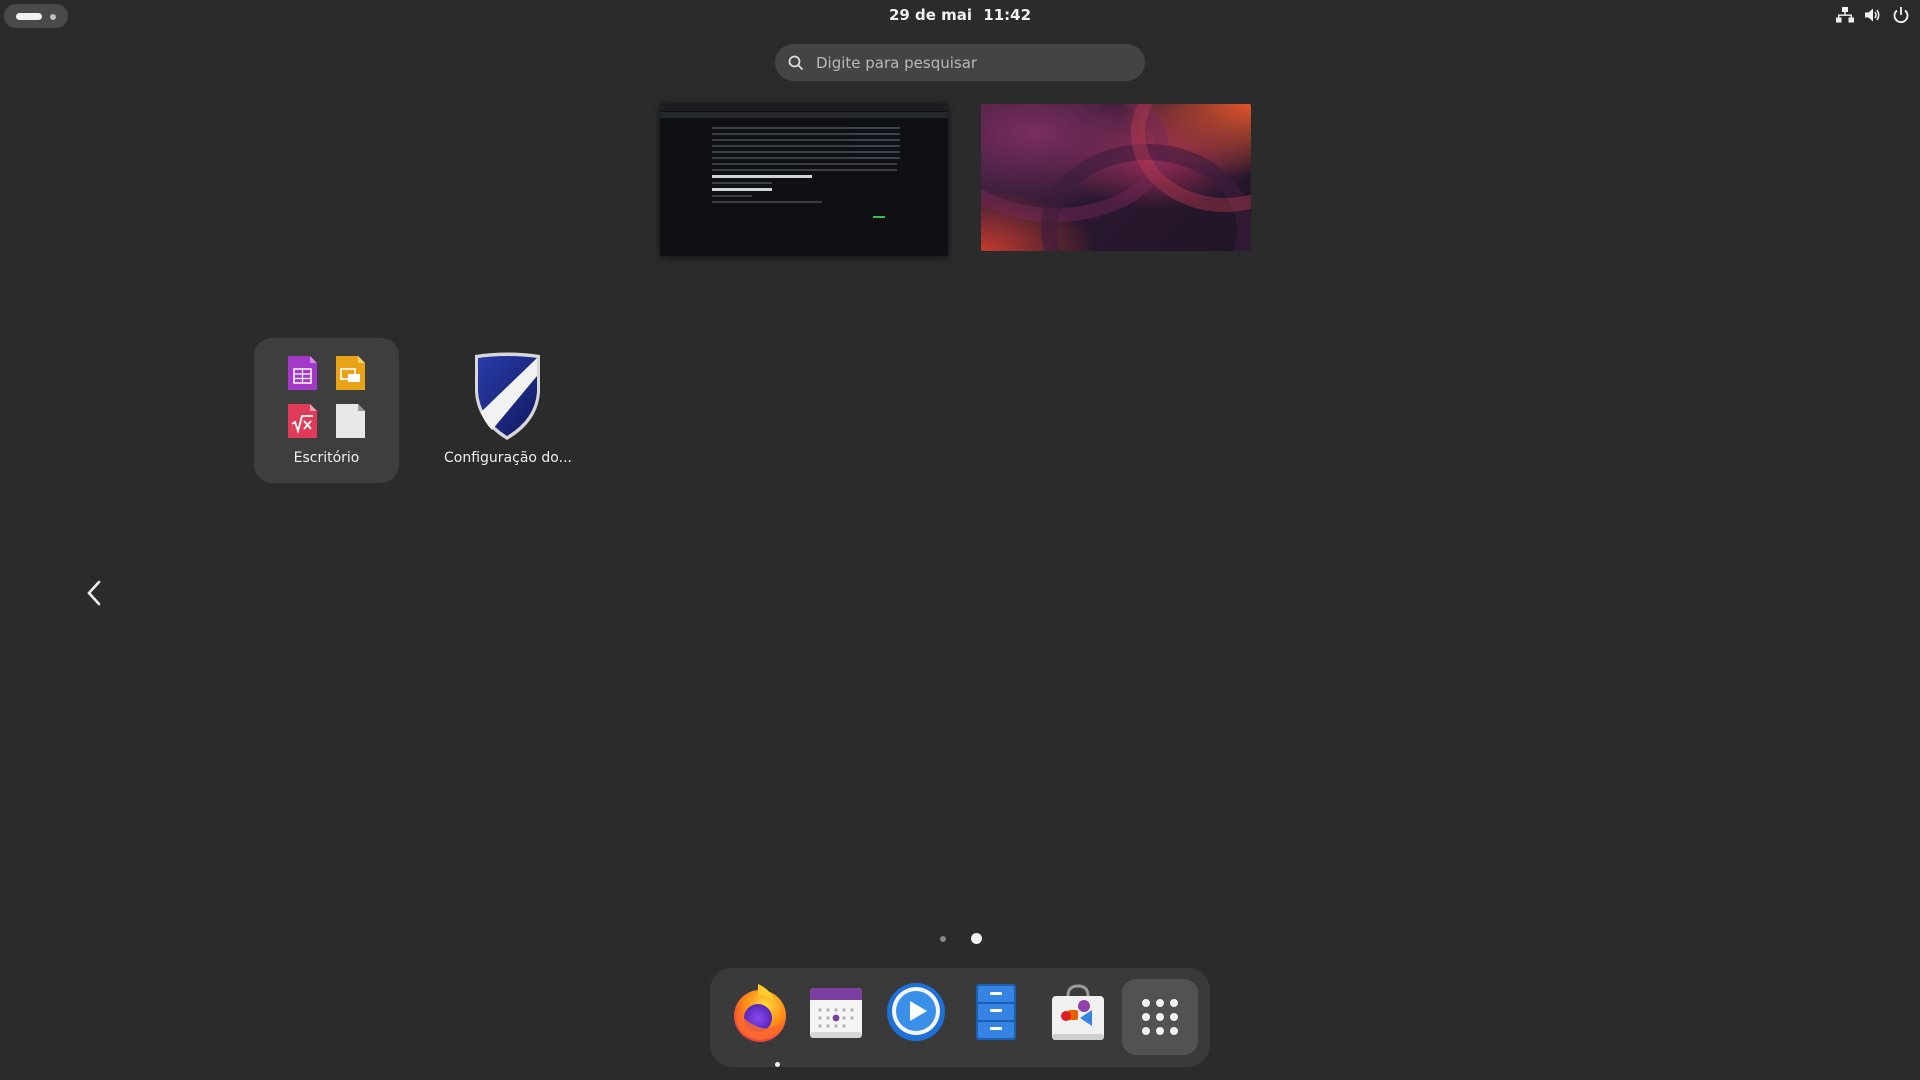 The width and height of the screenshot is (1920, 1080). Describe the element at coordinates (804, 107) in the screenshot. I see `browser-tab-bar` at that location.